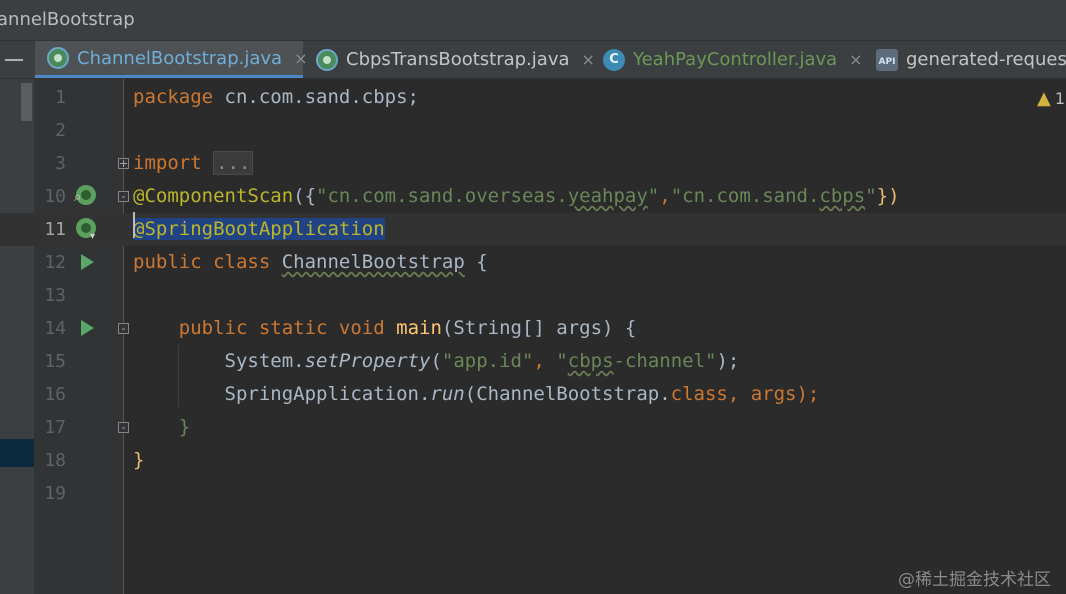 The height and width of the screenshot is (594, 1066). What do you see at coordinates (259, 229) in the screenshot?
I see `annotation-selected: @SpringBootApplication` at bounding box center [259, 229].